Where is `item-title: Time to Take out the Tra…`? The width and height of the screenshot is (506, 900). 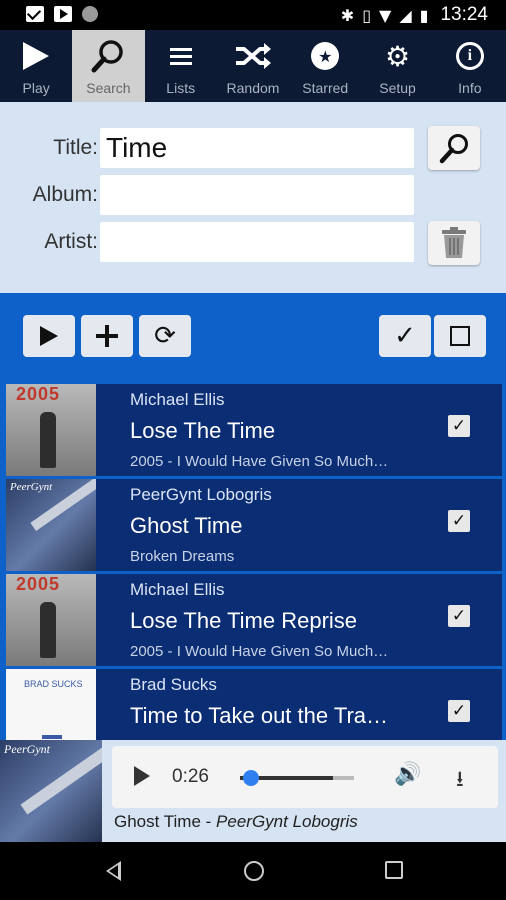 item-title: Time to Take out the Tra… is located at coordinates (259, 715).